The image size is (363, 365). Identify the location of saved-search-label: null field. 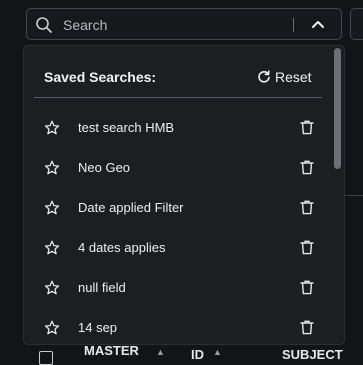
(102, 287).